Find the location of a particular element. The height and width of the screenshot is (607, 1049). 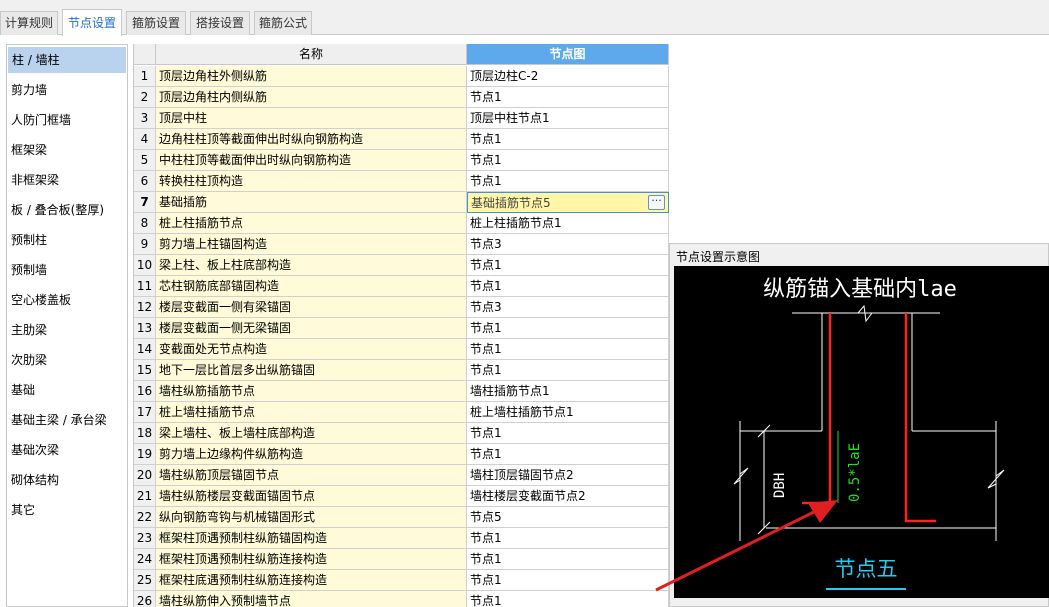

row-number: 19 is located at coordinates (145, 454).